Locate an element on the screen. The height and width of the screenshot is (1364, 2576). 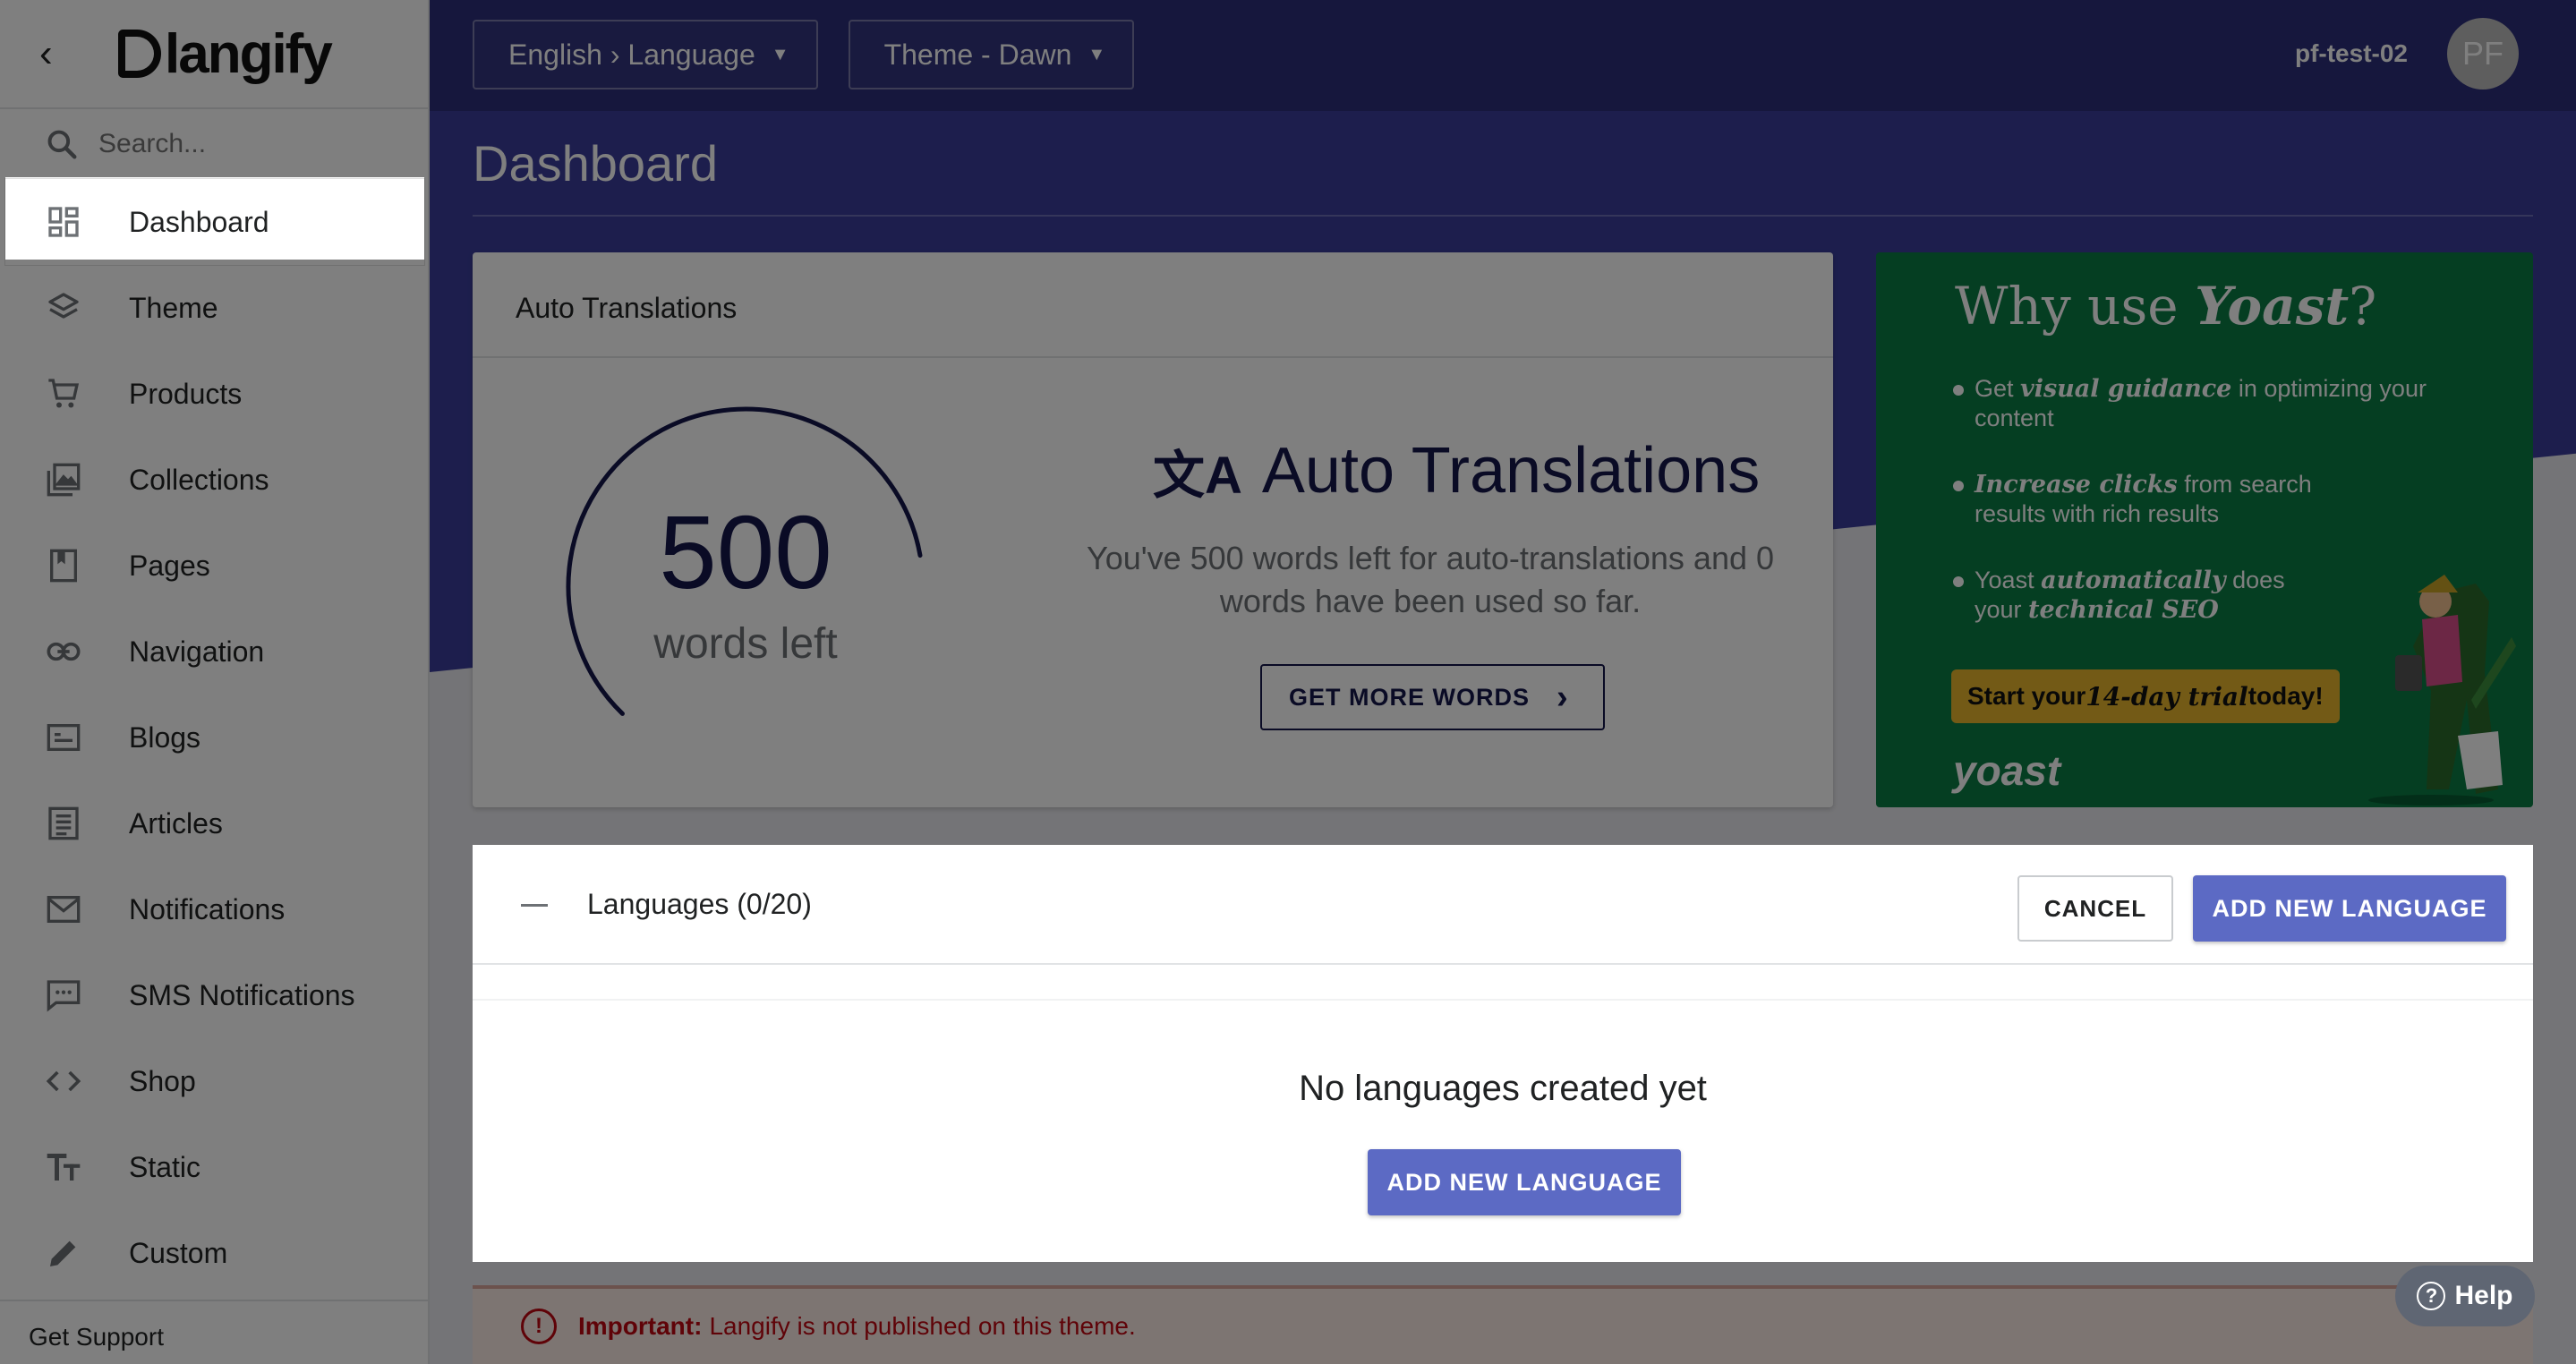
yoast-mascot-illustration is located at coordinates (2442, 690).